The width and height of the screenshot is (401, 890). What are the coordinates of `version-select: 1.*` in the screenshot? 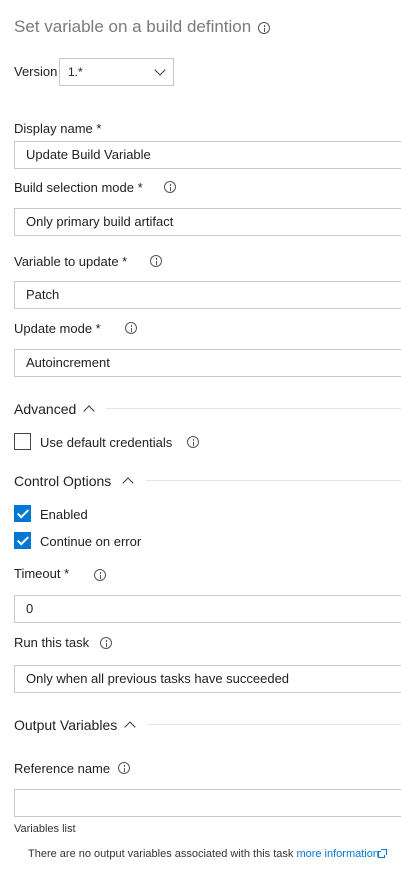 It's located at (116, 72).